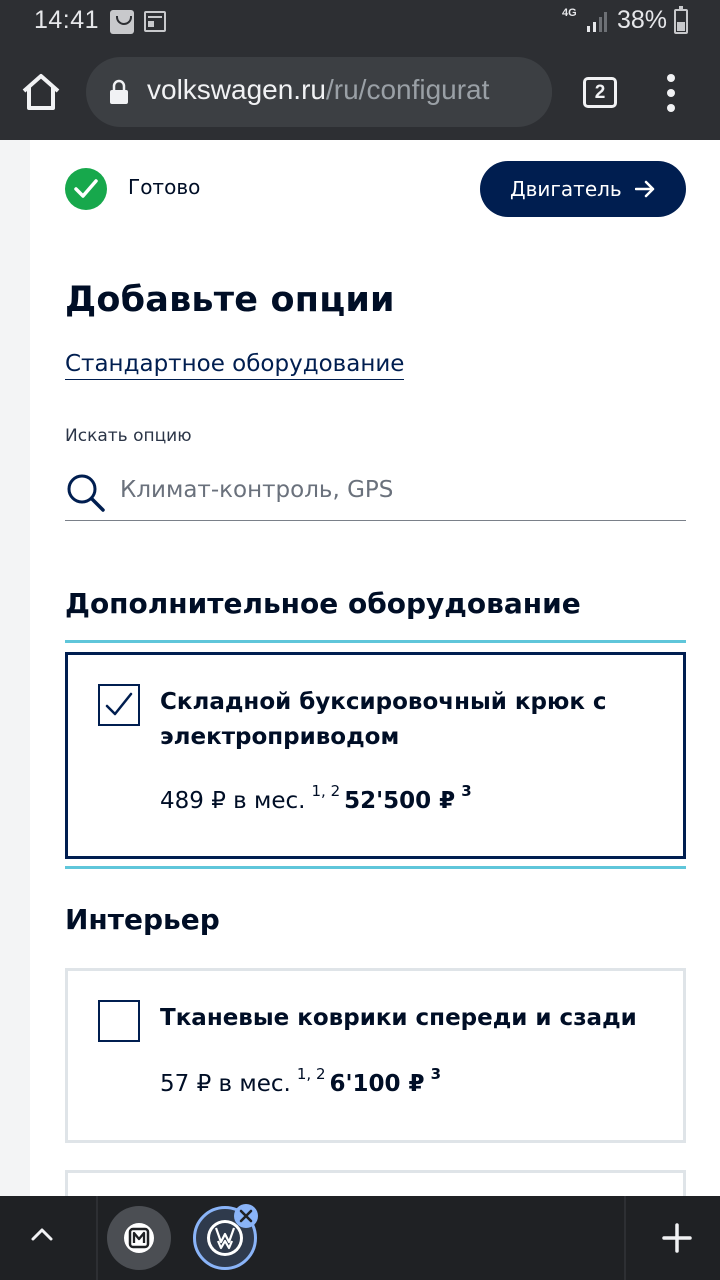  Describe the element at coordinates (230, 300) in the screenshot. I see `page-title: Добавьте опции` at that location.